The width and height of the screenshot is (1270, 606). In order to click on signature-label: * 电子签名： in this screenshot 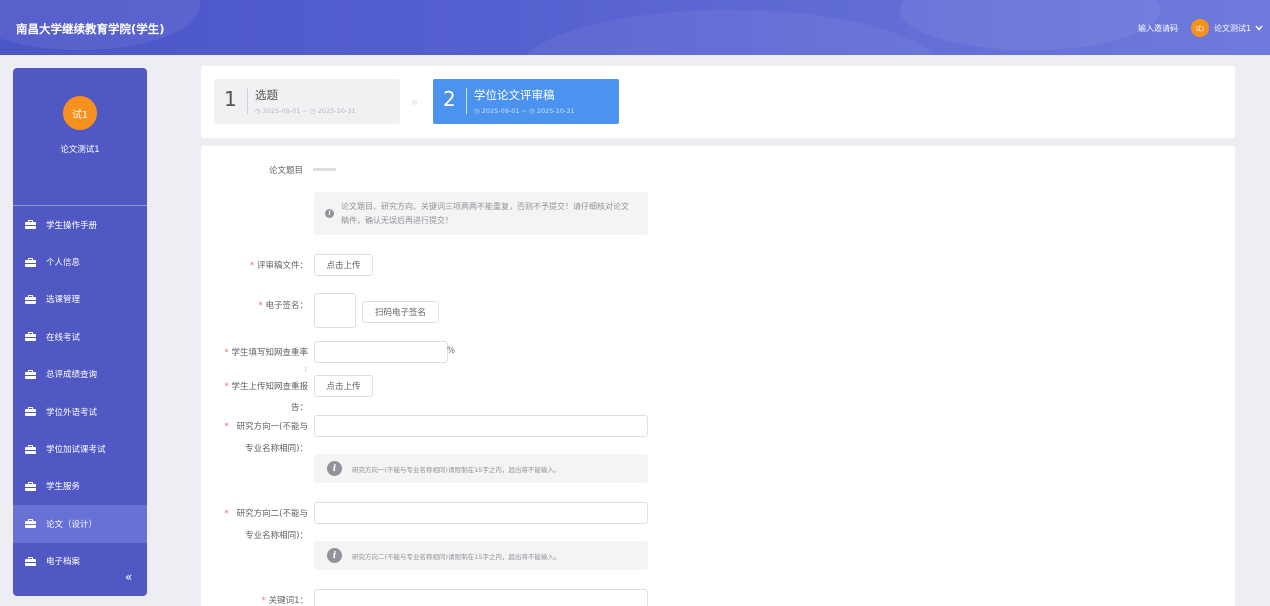, I will do `click(283, 306)`.